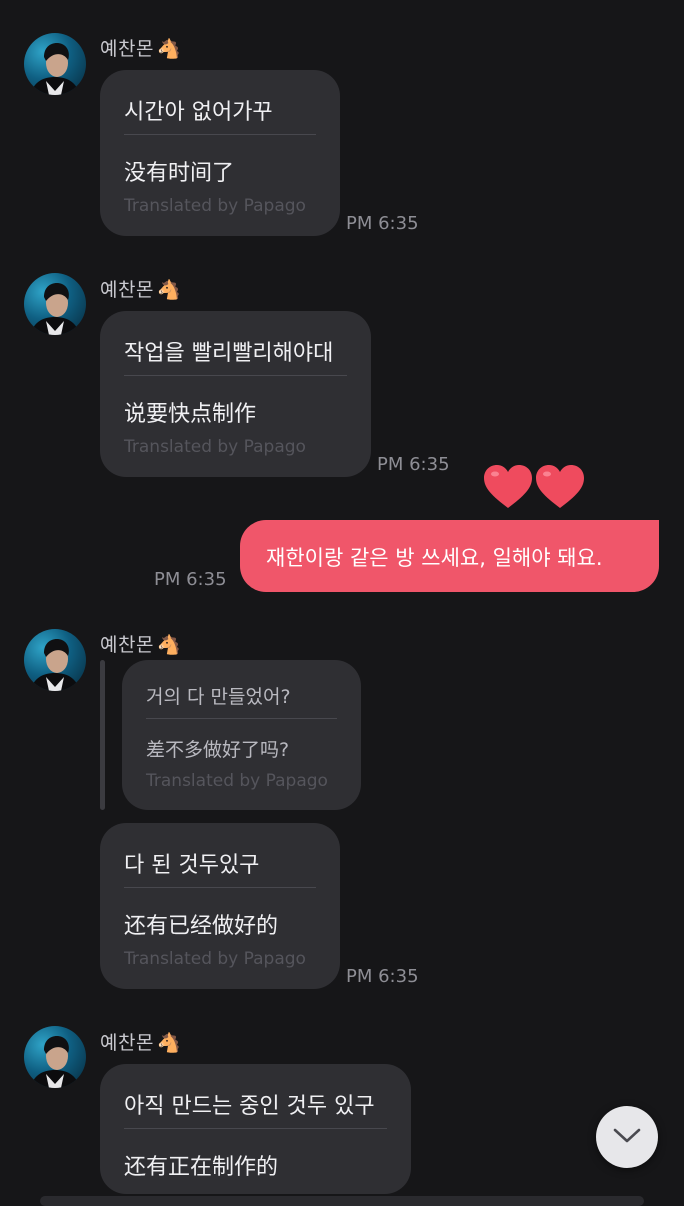 This screenshot has height=1206, width=684. Describe the element at coordinates (201, 926) in the screenshot. I see `translated-text: 还有已经做好的` at that location.